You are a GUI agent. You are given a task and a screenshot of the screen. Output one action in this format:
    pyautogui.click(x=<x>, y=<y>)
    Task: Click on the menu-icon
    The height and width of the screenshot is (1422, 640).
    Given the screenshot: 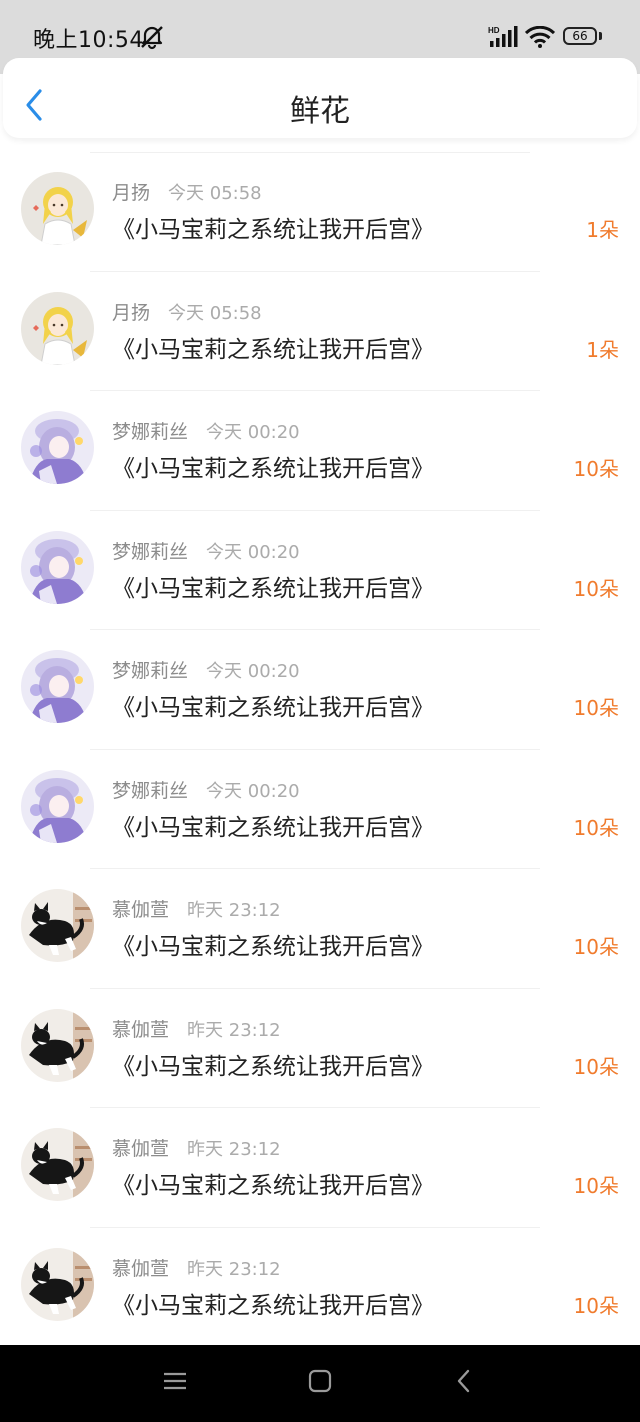 What is the action you would take?
    pyautogui.click(x=175, y=1383)
    